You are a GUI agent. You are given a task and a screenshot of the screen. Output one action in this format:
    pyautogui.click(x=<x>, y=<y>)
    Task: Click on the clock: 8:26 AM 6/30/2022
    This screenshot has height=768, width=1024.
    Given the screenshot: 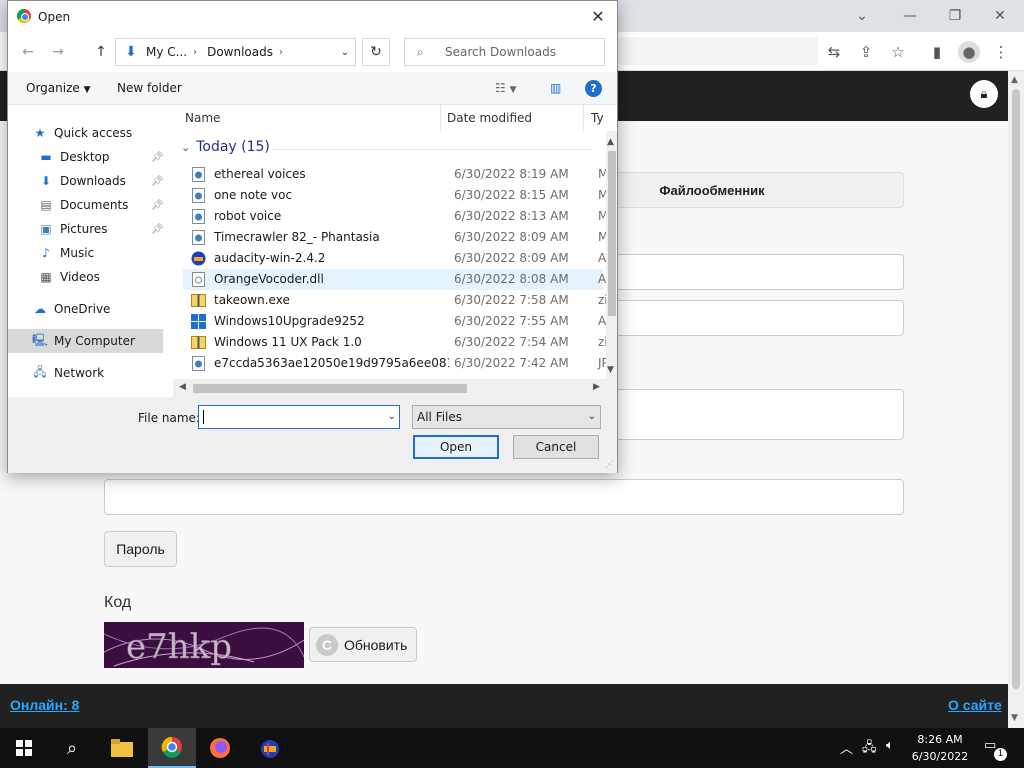 What is the action you would take?
    pyautogui.click(x=940, y=748)
    